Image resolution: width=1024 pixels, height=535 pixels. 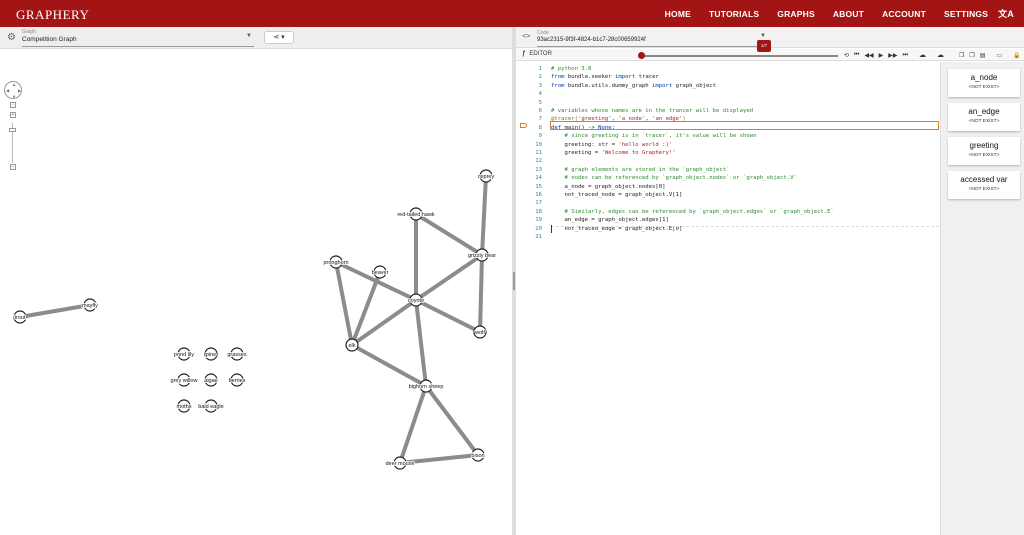 I want to click on nav-account: ACCOUNT, so click(x=904, y=14).